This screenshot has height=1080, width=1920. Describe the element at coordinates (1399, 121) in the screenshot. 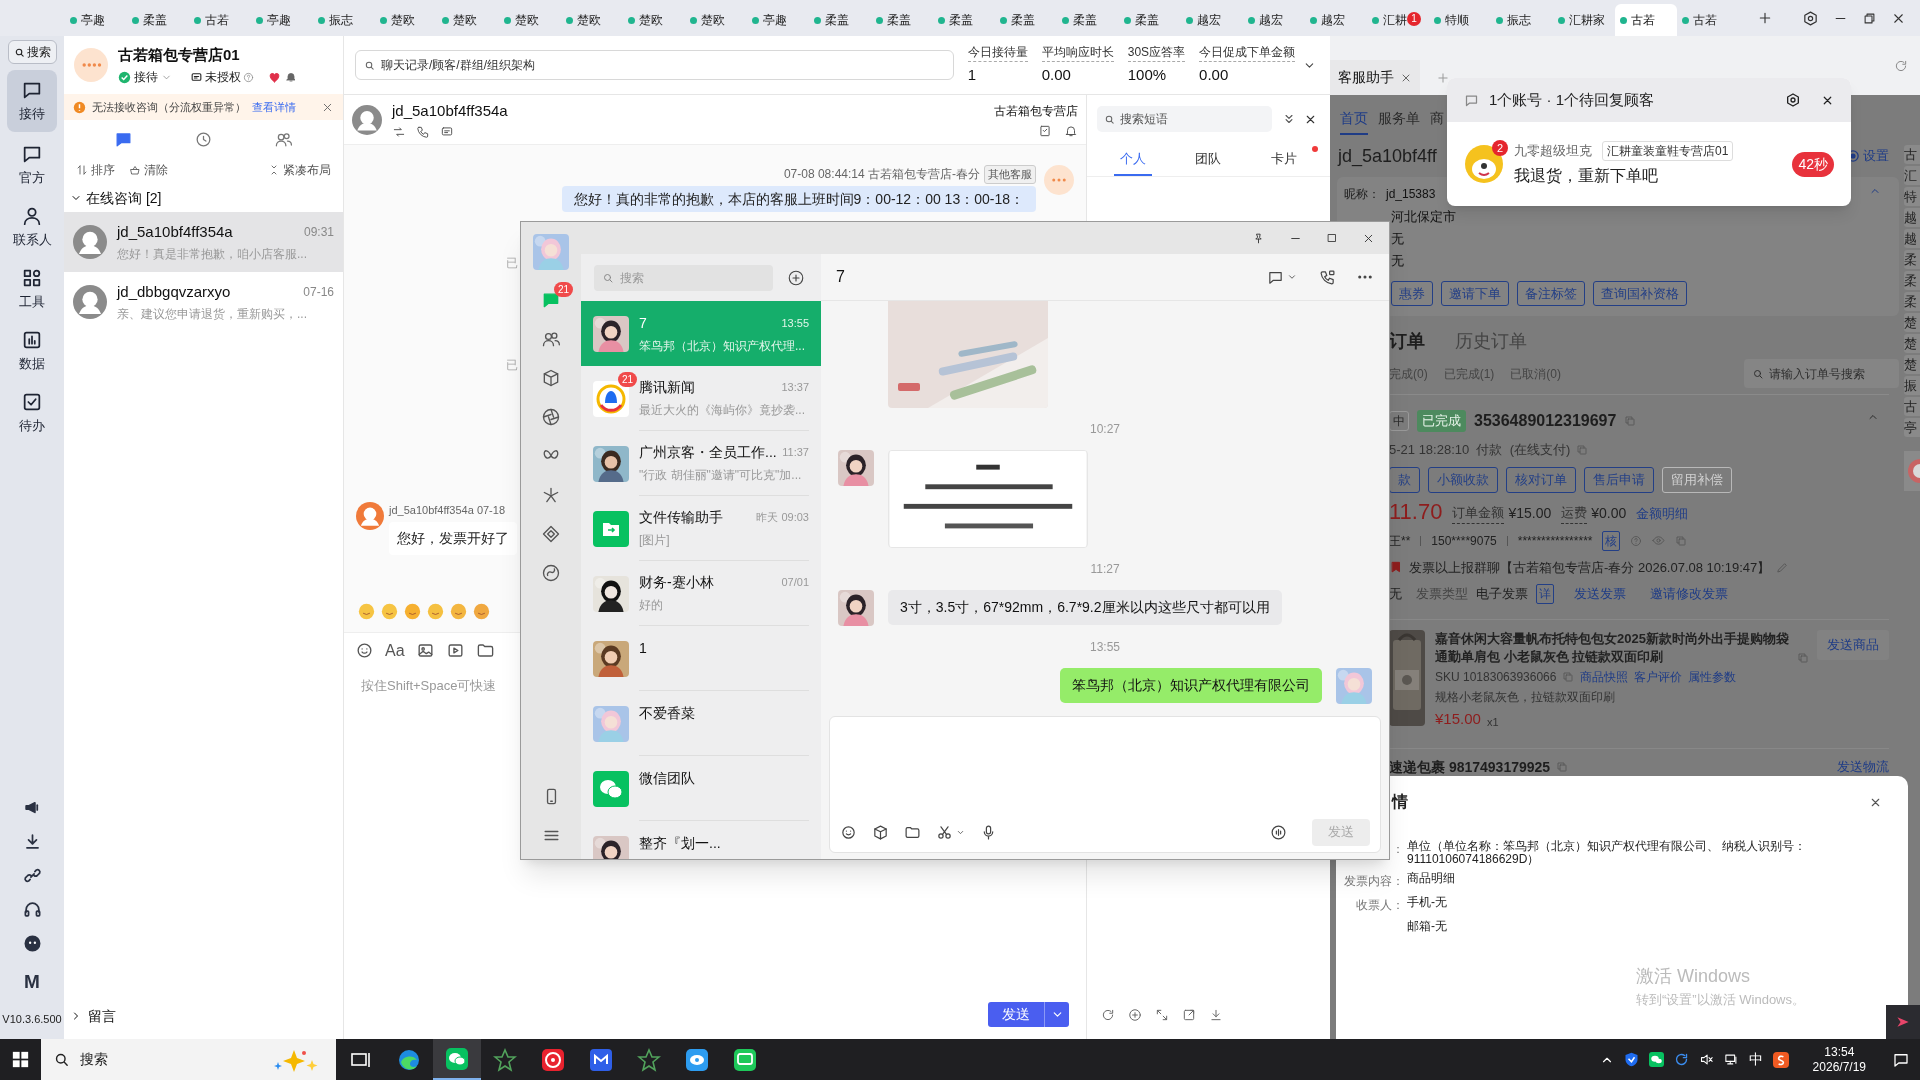

I see `panel-tab: 服务单` at that location.